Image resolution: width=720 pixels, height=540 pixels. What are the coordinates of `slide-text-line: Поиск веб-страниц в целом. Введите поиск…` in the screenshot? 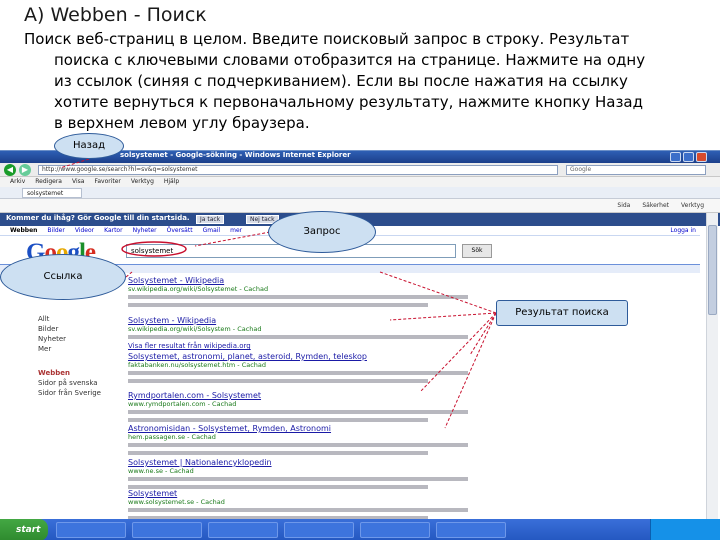 It's located at (327, 39).